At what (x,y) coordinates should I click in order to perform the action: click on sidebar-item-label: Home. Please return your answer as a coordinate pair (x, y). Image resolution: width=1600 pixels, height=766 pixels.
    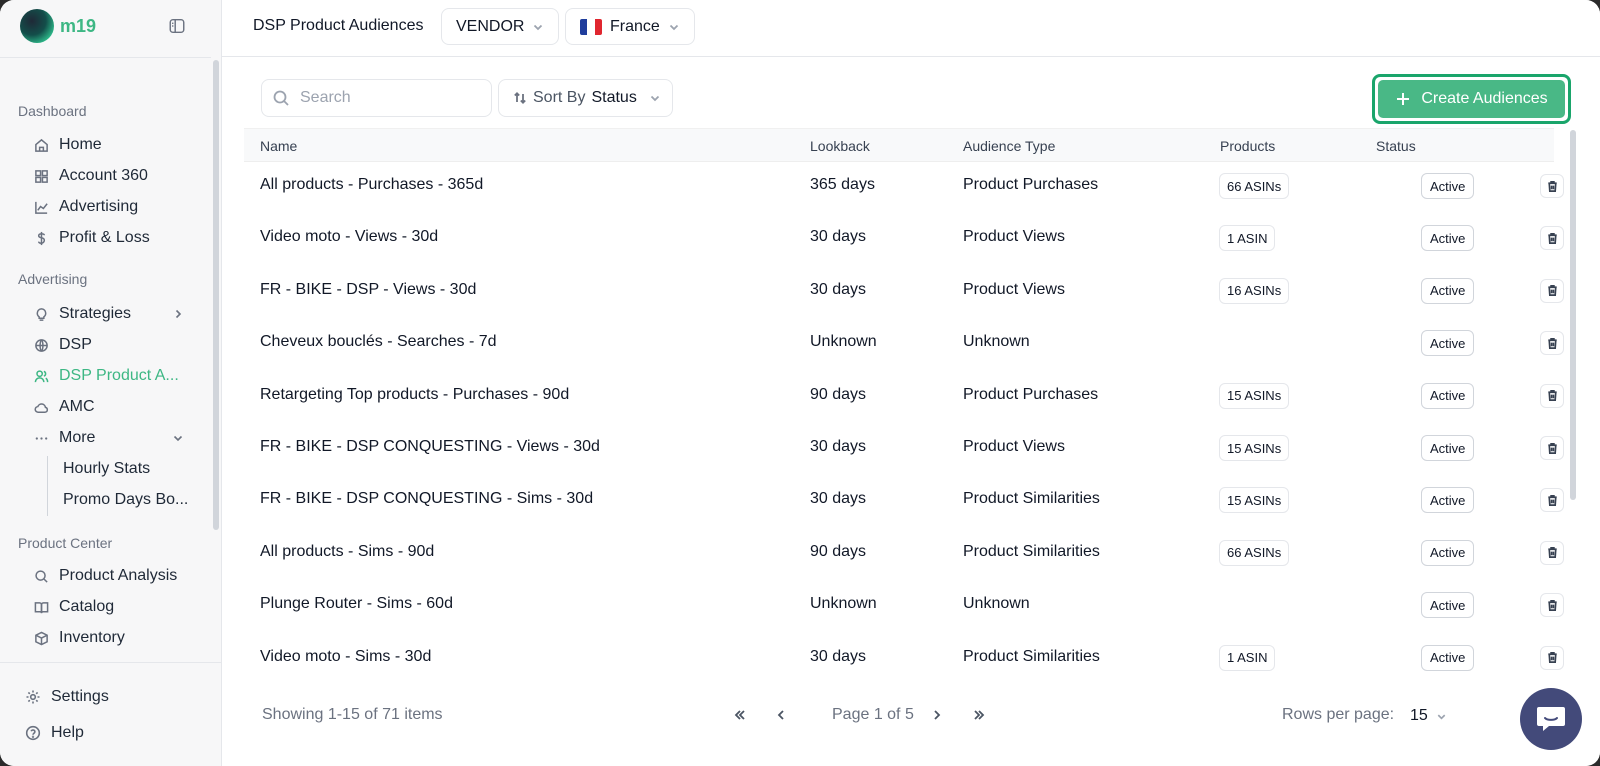
    Looking at the image, I should click on (80, 144).